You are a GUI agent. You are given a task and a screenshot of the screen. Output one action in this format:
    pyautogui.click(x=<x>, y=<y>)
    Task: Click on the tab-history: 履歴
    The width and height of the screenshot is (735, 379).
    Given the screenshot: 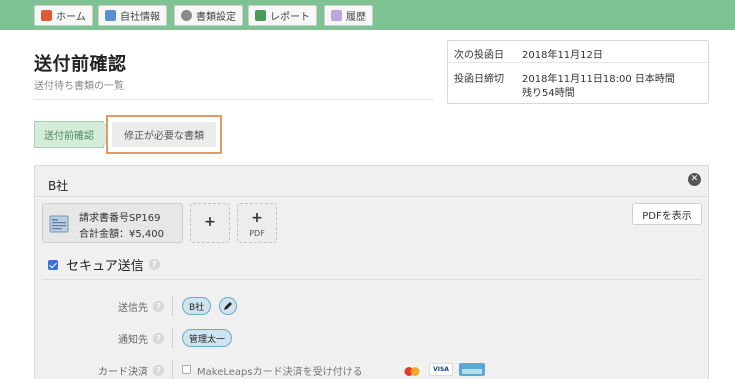 What is the action you would take?
    pyautogui.click(x=348, y=15)
    